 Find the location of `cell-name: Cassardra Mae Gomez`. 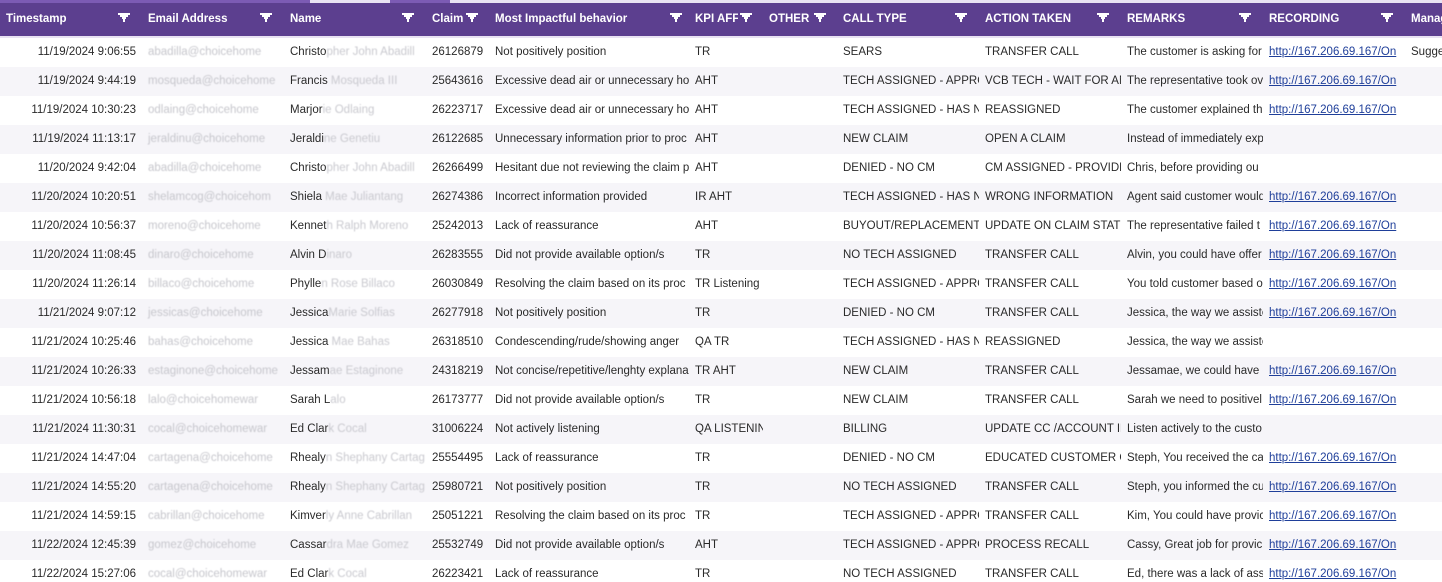

cell-name: Cassardra Mae Gomez is located at coordinates (355, 545).